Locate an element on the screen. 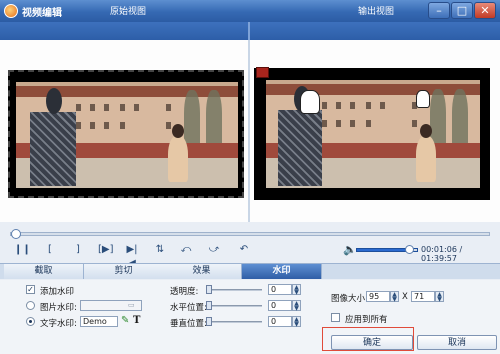 The image size is (500, 354). transparency-value: 0 is located at coordinates (280, 289).